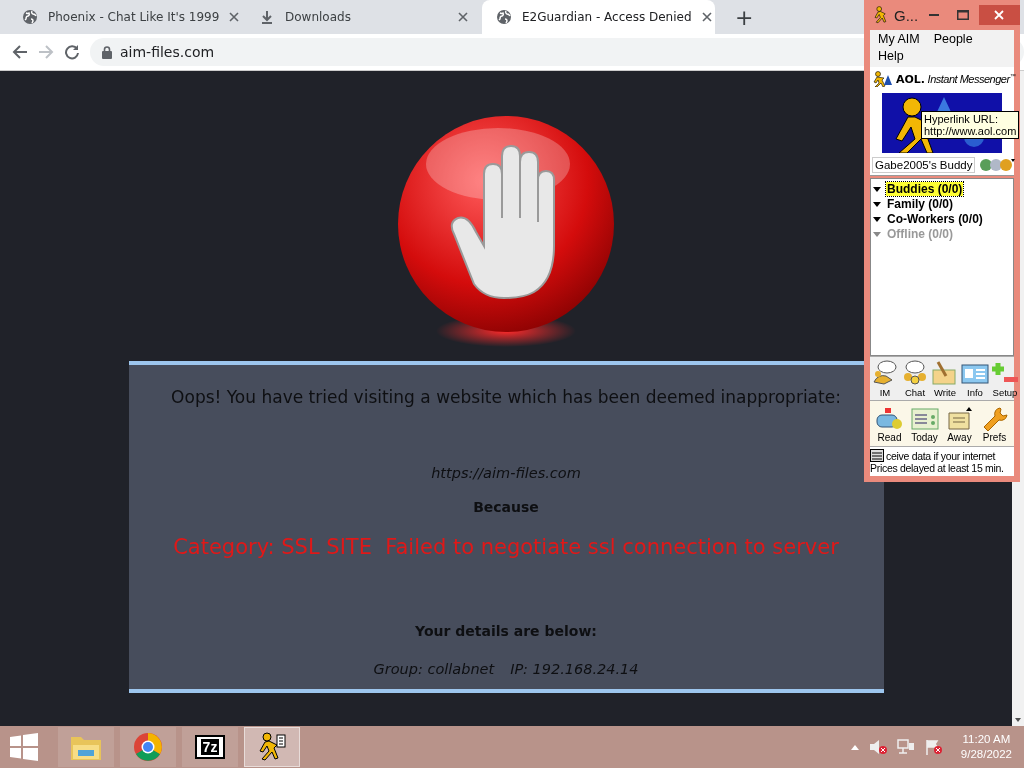 The image size is (1024, 768). What do you see at coordinates (1005, 379) in the screenshot?
I see `toolbar-button: Setup` at bounding box center [1005, 379].